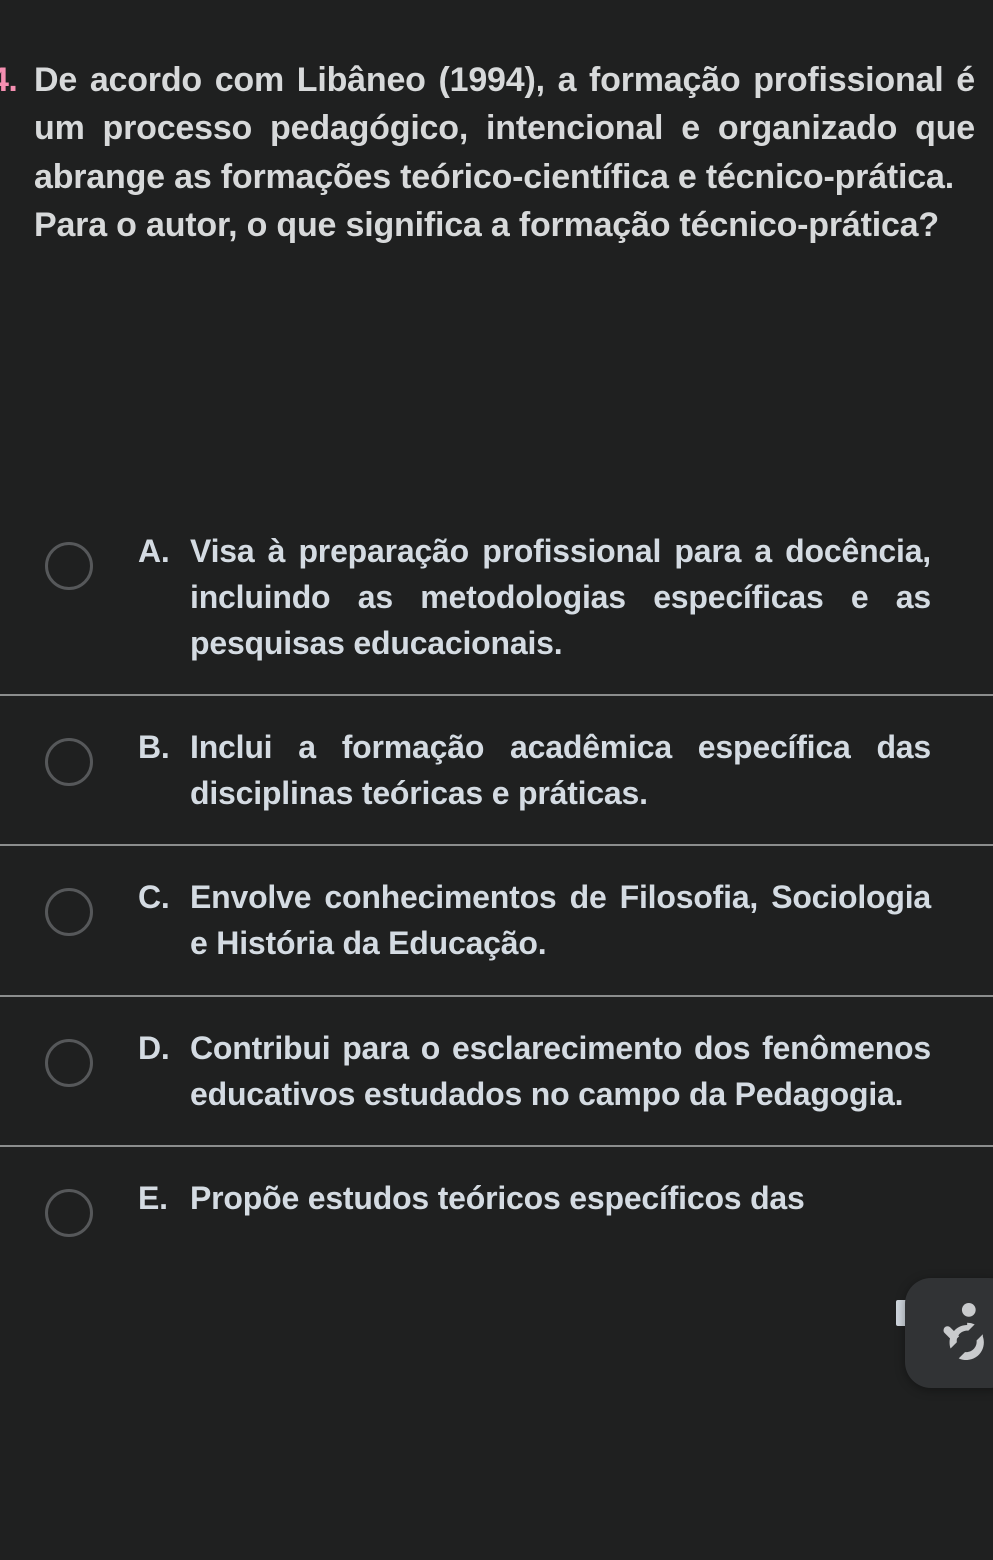 Image resolution: width=993 pixels, height=1560 pixels. I want to click on radio-button-a-icon, so click(69, 566).